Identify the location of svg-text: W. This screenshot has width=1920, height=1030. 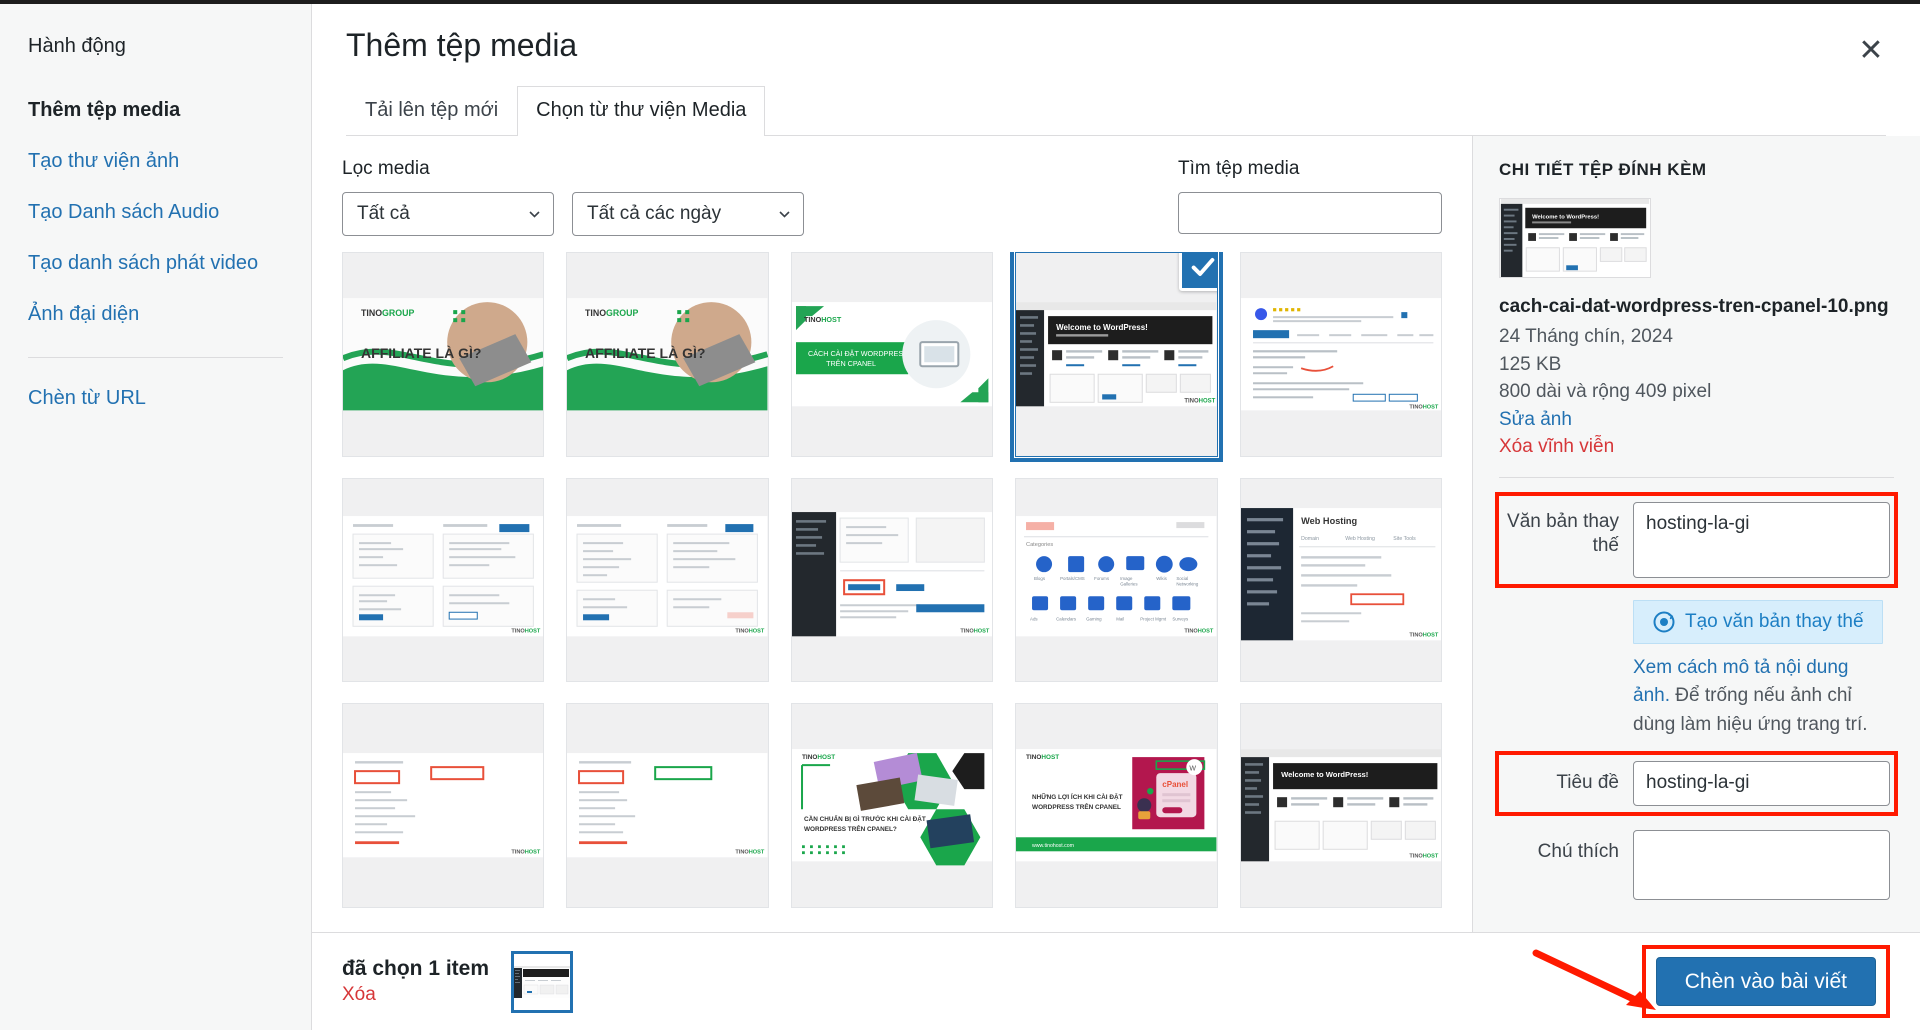
(1193, 769).